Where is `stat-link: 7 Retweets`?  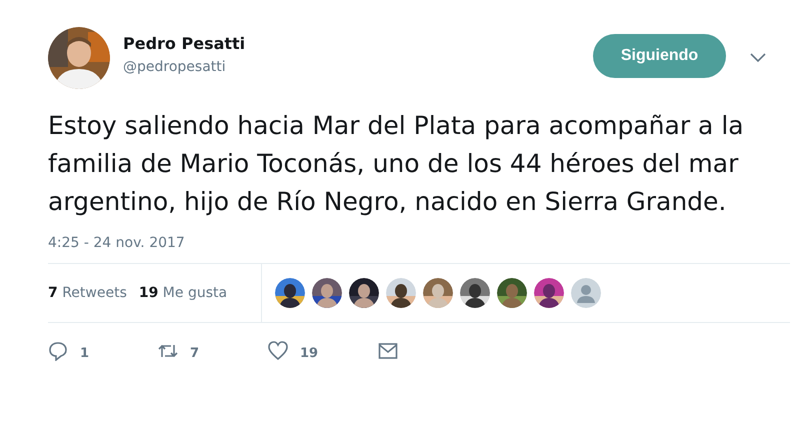
stat-link: 7 Retweets is located at coordinates (87, 293).